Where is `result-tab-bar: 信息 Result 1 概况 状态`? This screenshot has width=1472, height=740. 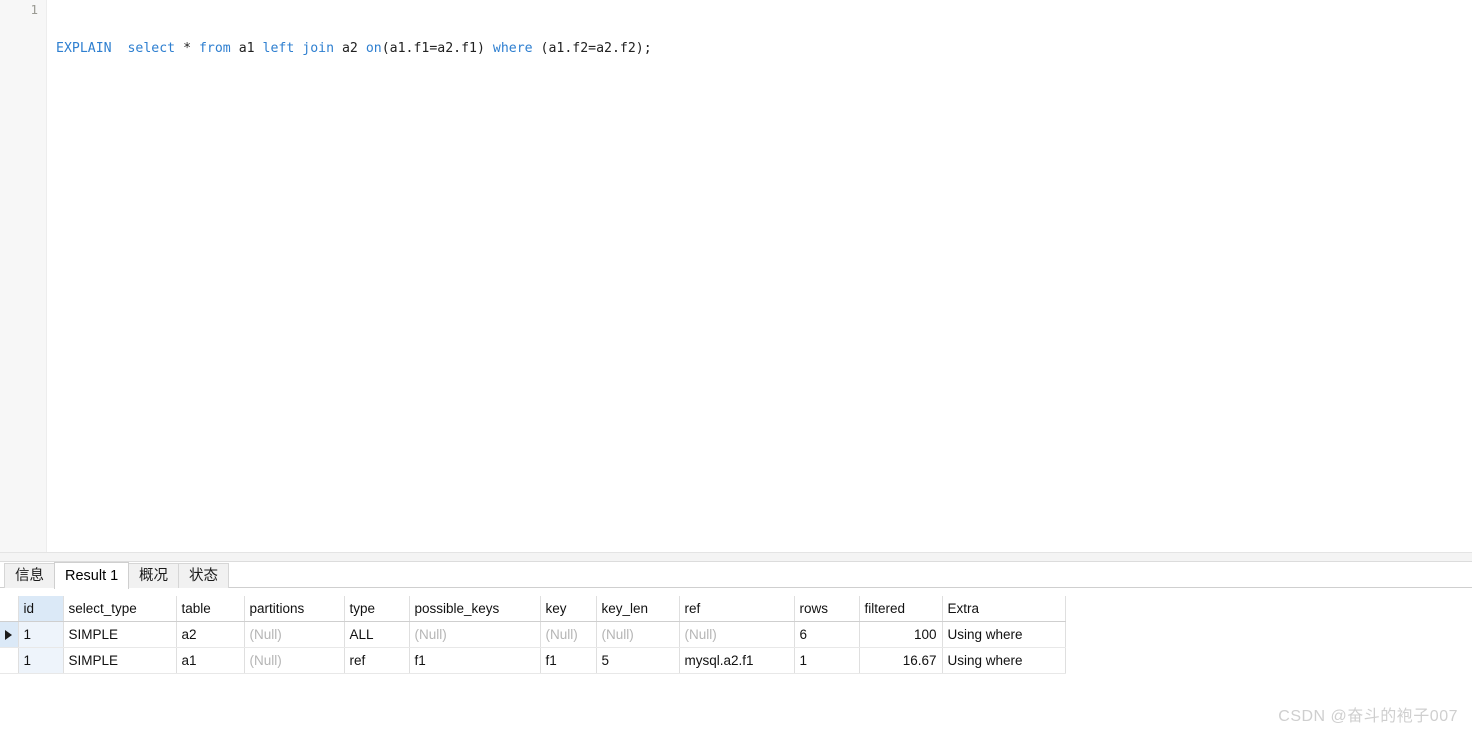
result-tab-bar: 信息 Result 1 概况 状态 is located at coordinates (736, 575).